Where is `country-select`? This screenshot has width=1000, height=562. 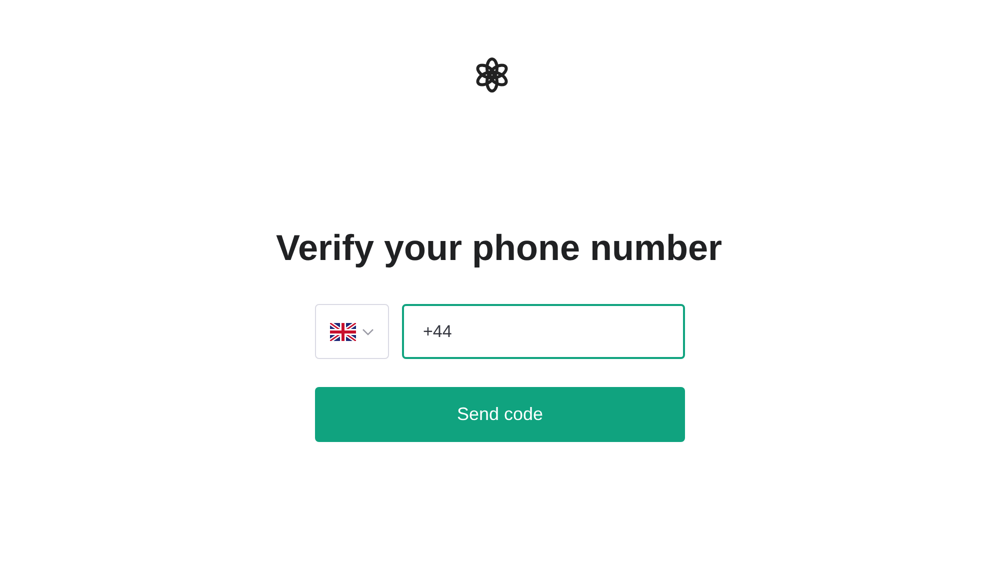
country-select is located at coordinates (352, 331).